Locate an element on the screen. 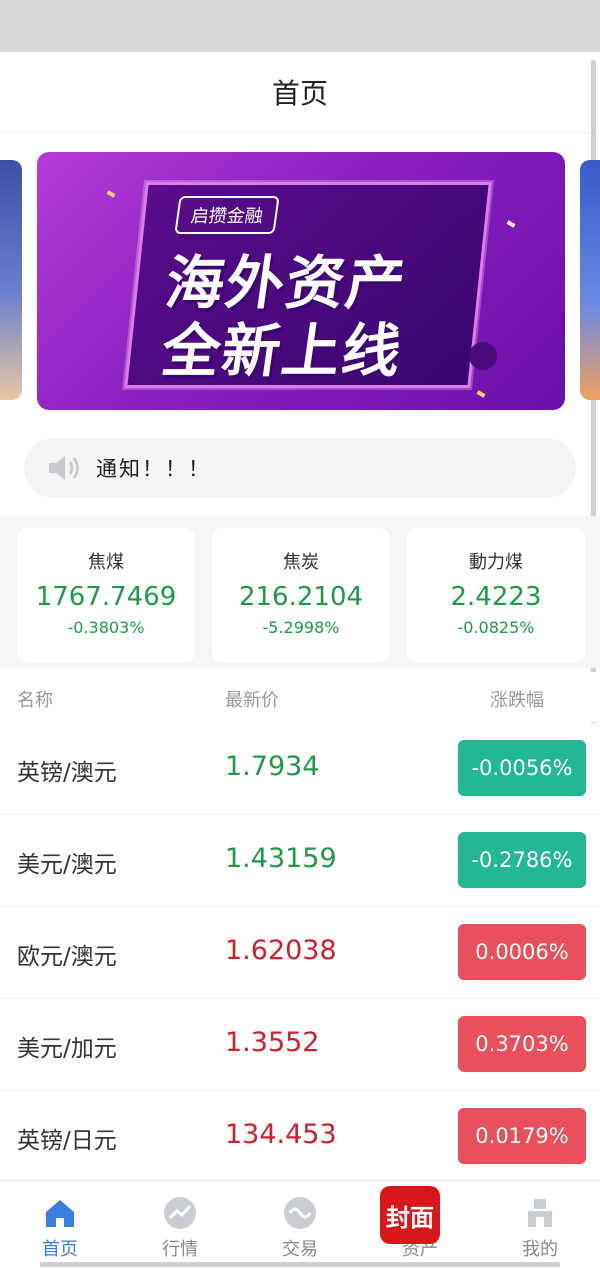 This screenshot has width=600, height=1268. market-row: 美元/加元 1.3552 0.3703% is located at coordinates (300, 1045).